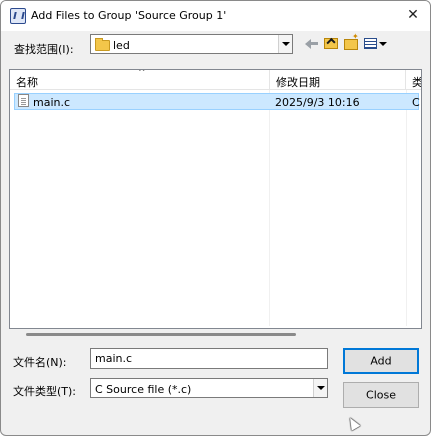  I want to click on filename-input: main.c, so click(209, 358).